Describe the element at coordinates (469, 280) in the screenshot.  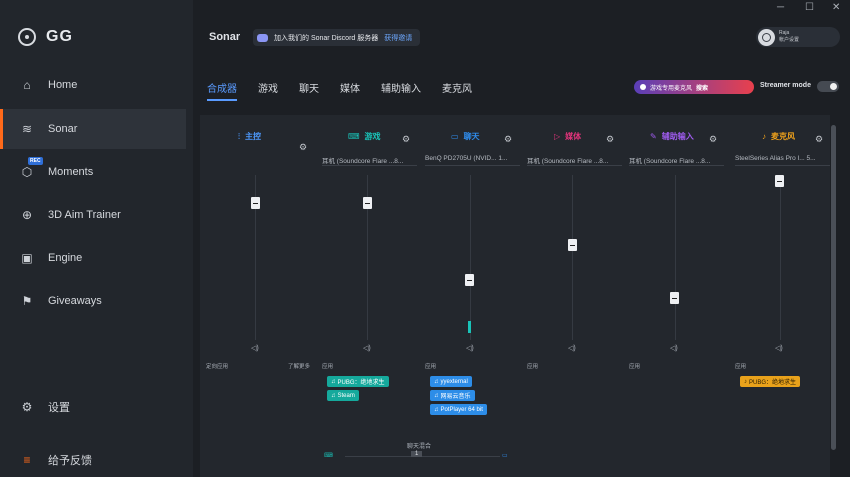
I see `volume-slider-chat` at that location.